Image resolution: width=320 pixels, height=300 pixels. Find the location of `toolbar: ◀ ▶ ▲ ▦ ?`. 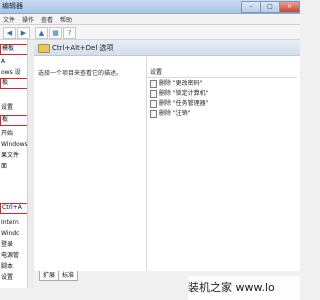

toolbar: ◀ ▶ ▲ ▦ ? is located at coordinates (150, 32).